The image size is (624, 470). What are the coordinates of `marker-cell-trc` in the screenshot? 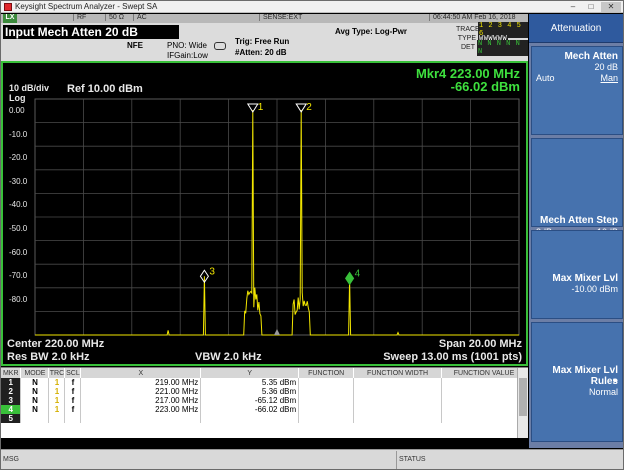 It's located at (57, 418).